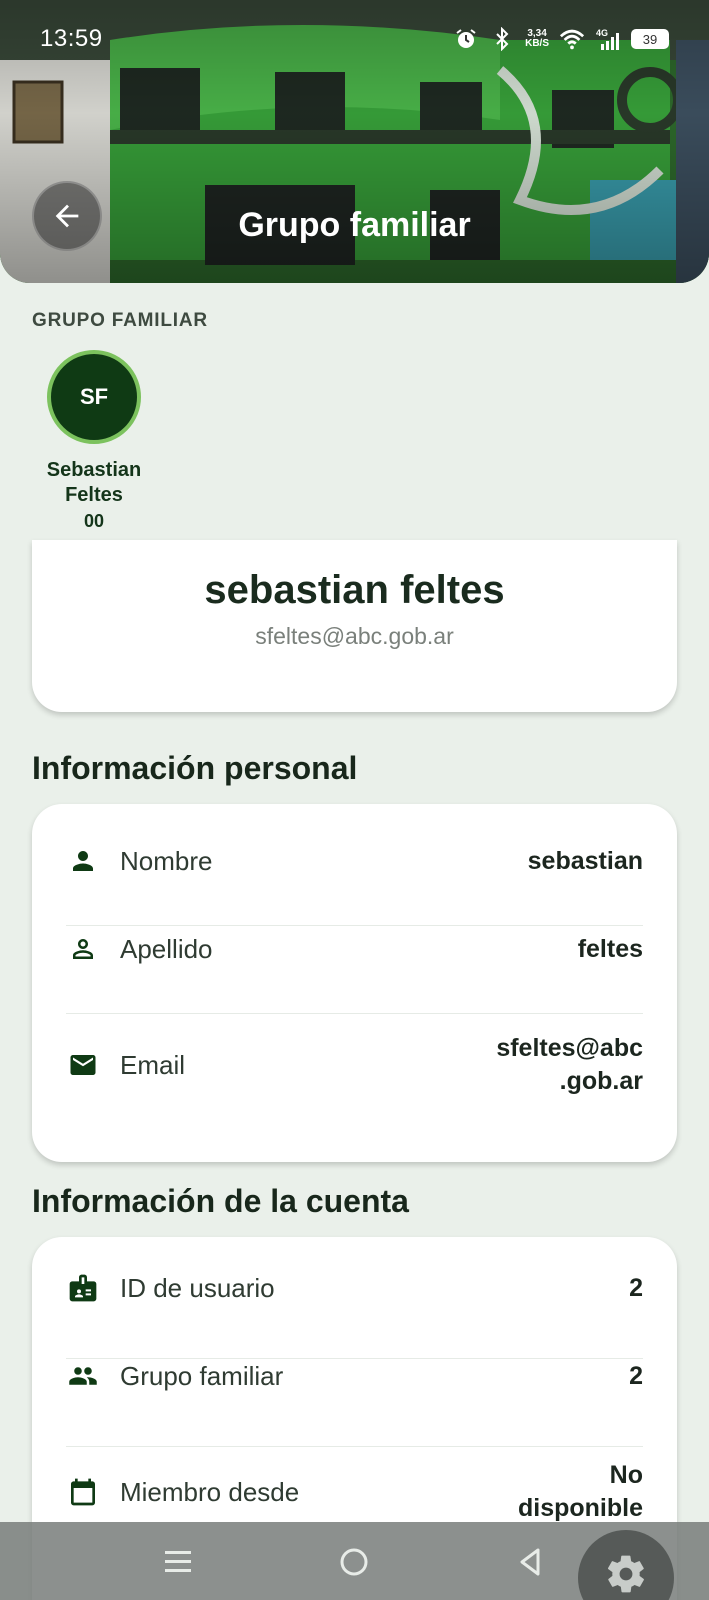  What do you see at coordinates (602, 33) in the screenshot?
I see `network-type-label: 4G` at bounding box center [602, 33].